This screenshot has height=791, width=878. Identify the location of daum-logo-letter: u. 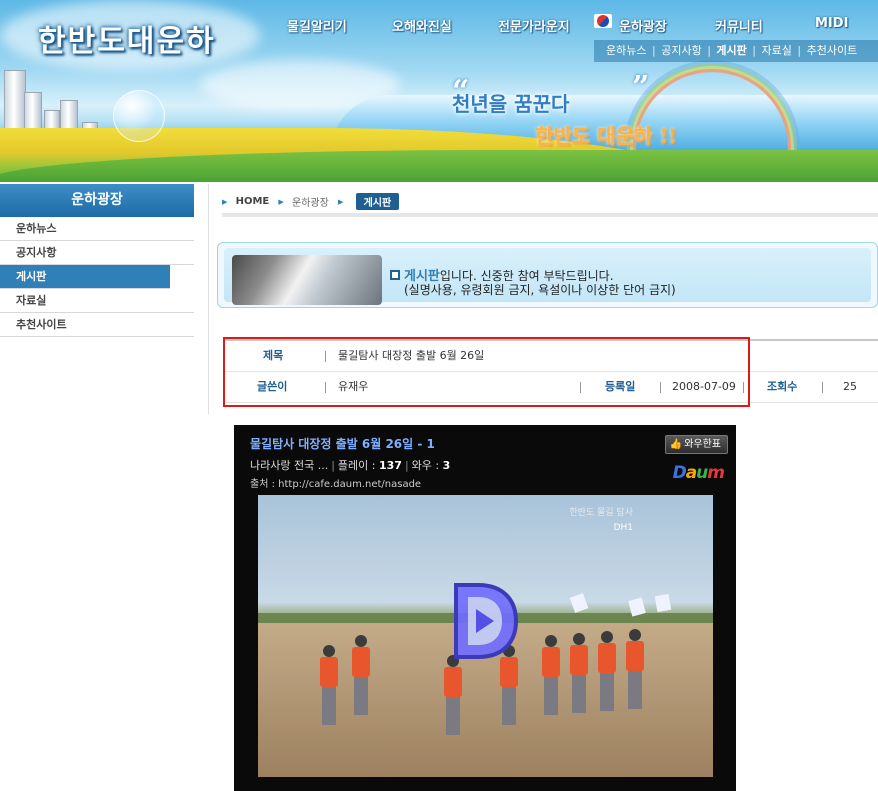
(702, 473).